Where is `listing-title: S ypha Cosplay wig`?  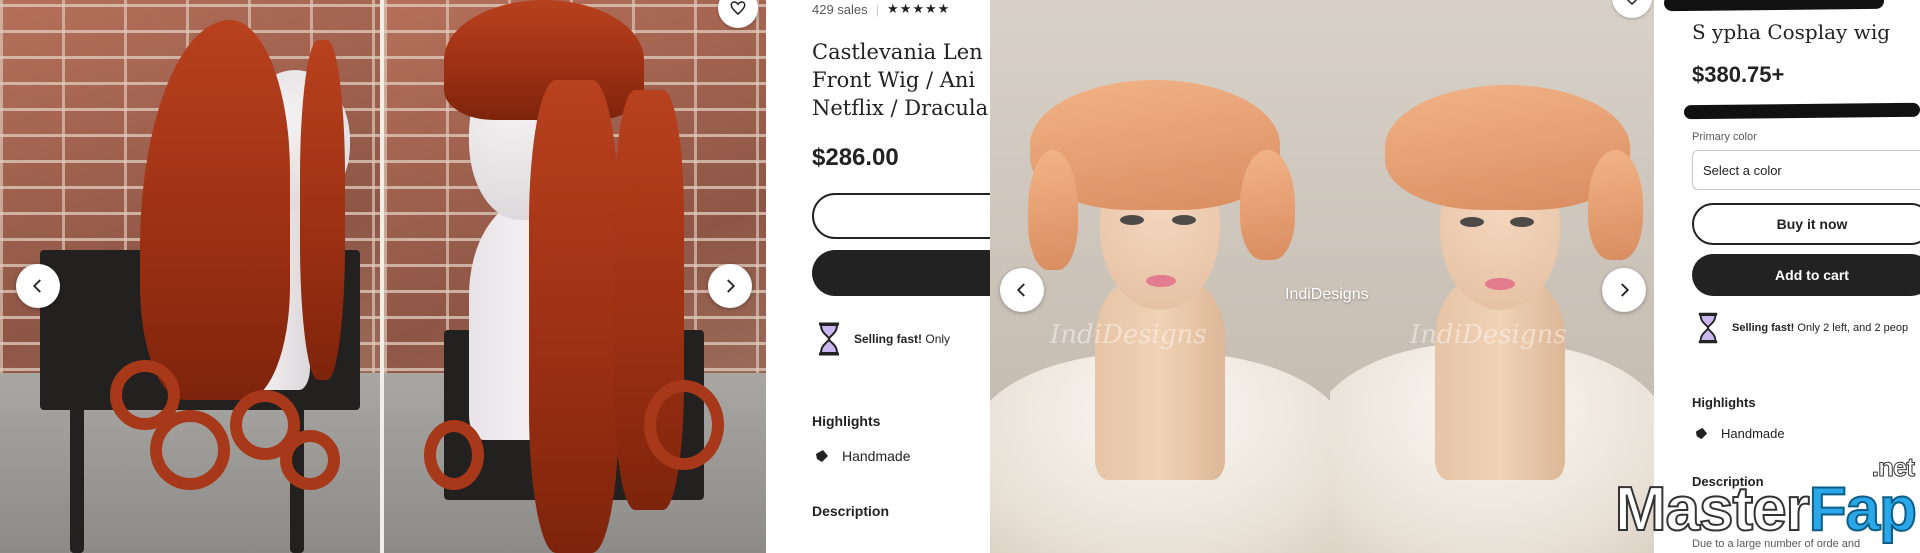
listing-title: S ypha Cosplay wig is located at coordinates (1791, 32).